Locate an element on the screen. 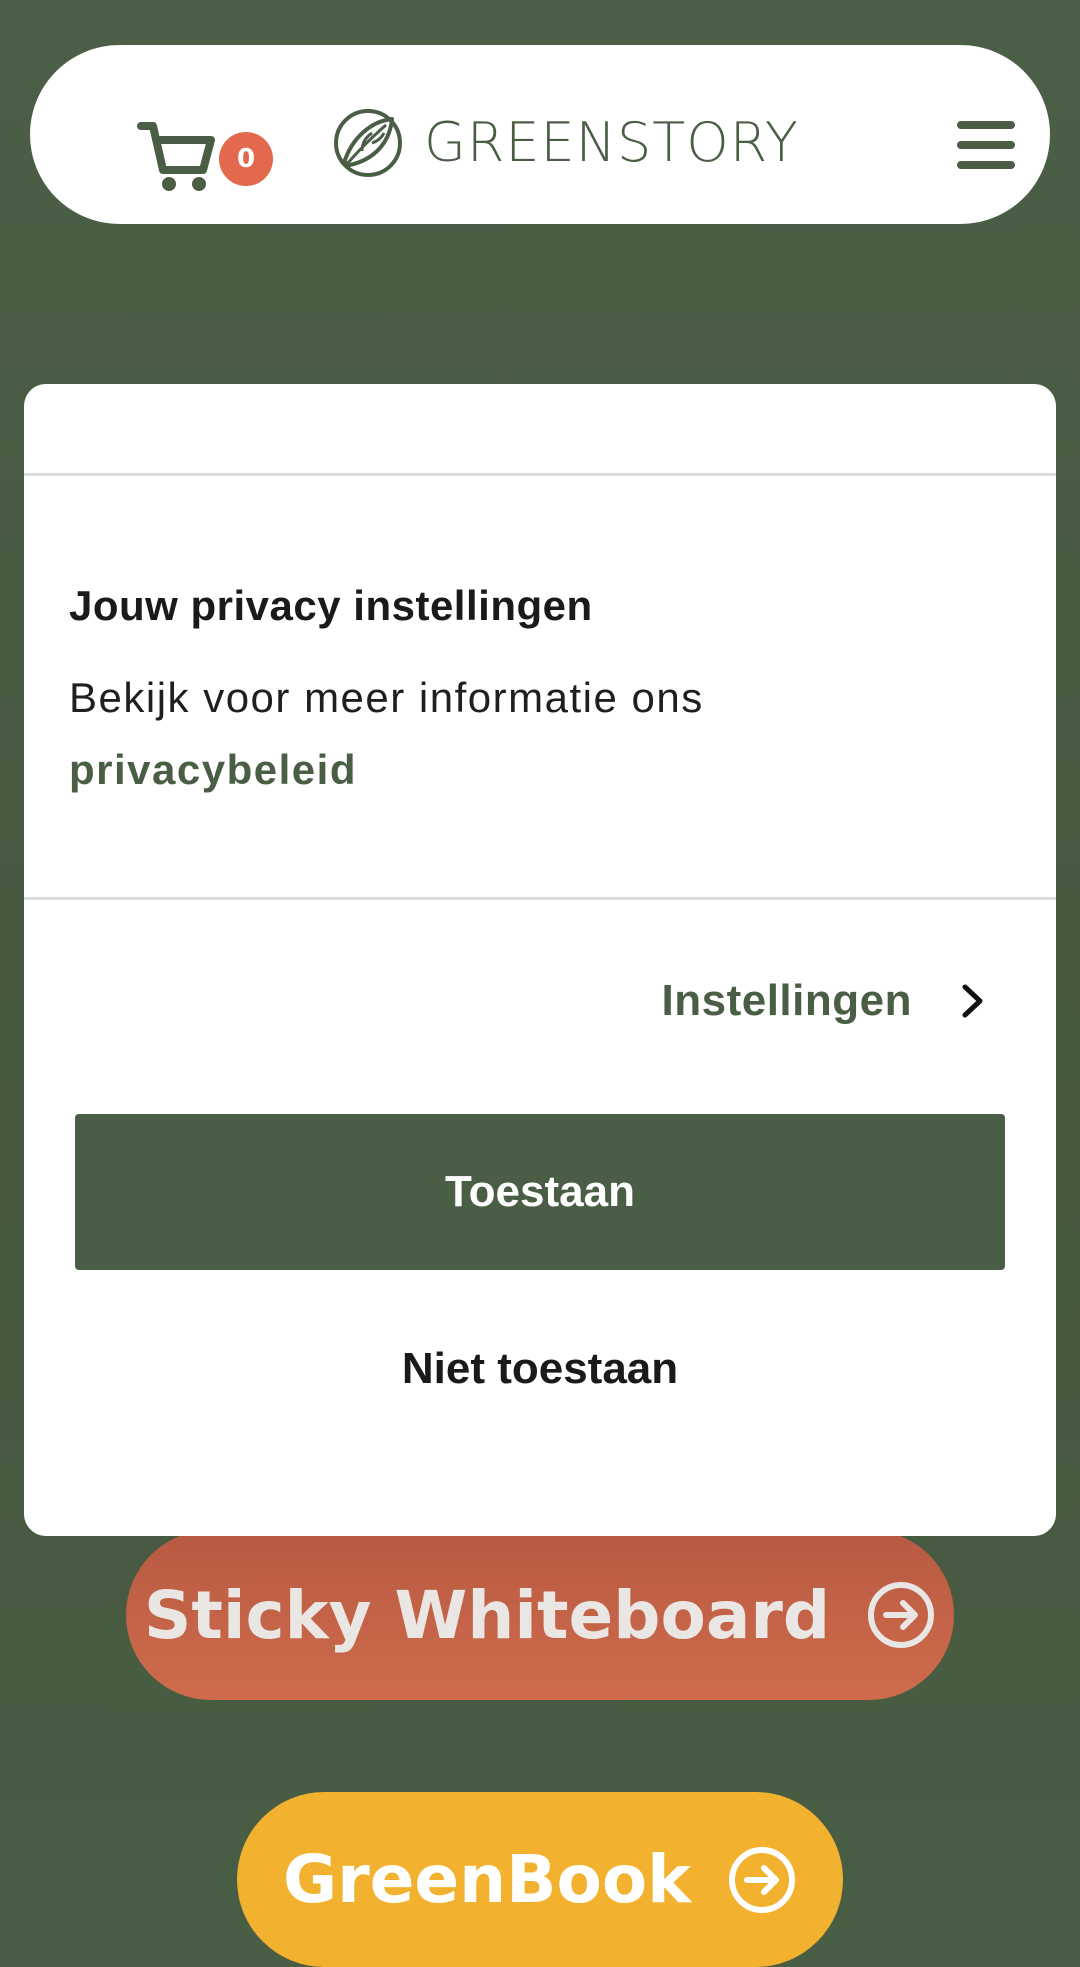 Image resolution: width=1080 pixels, height=1967 pixels. menu-button is located at coordinates (984, 145).